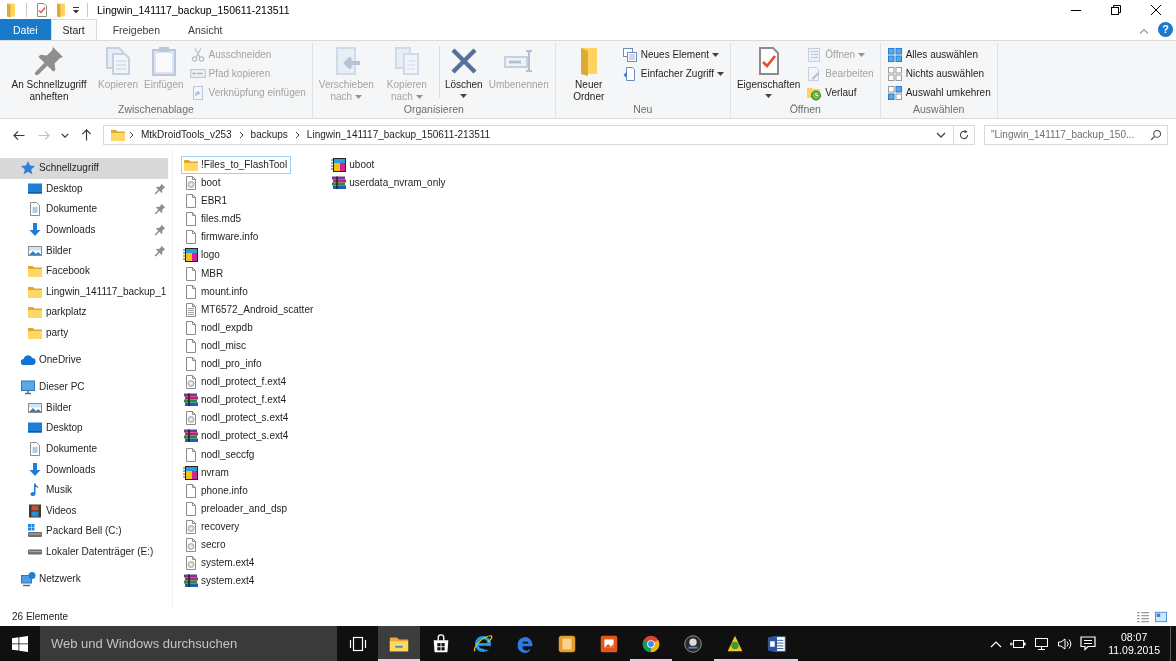  Describe the element at coordinates (629, 54) in the screenshot. I see `window-page-icon` at that location.